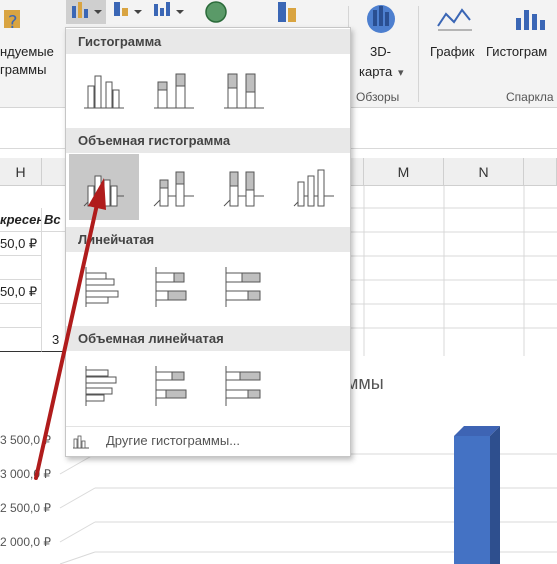 The height and width of the screenshot is (564, 557). I want to click on 3d-stacked-column-icon, so click(173, 189).